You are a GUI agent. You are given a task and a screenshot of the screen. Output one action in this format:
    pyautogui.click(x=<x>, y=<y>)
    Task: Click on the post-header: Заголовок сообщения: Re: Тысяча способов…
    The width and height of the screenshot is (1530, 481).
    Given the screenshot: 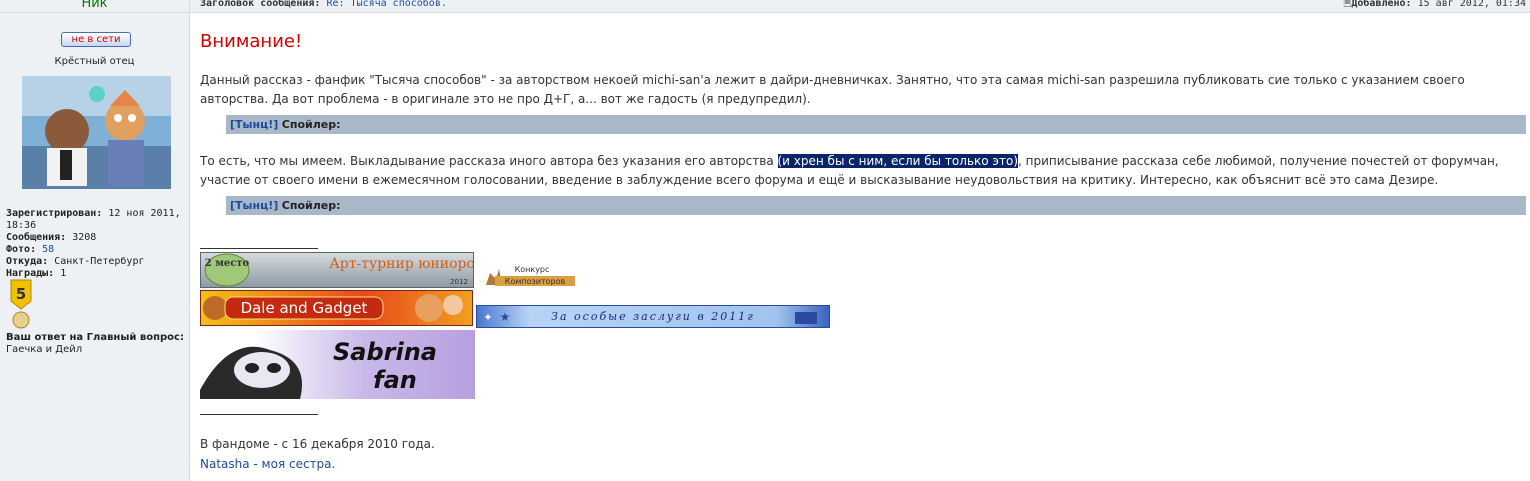 What is the action you would take?
    pyautogui.click(x=860, y=6)
    